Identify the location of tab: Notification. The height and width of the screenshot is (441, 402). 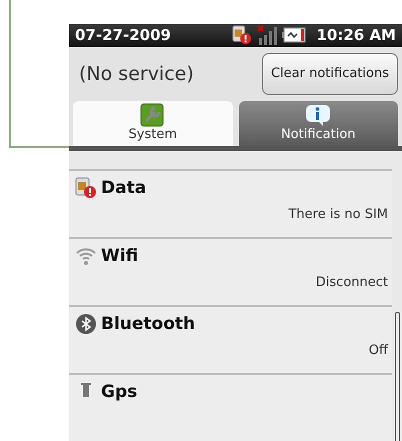
(318, 123).